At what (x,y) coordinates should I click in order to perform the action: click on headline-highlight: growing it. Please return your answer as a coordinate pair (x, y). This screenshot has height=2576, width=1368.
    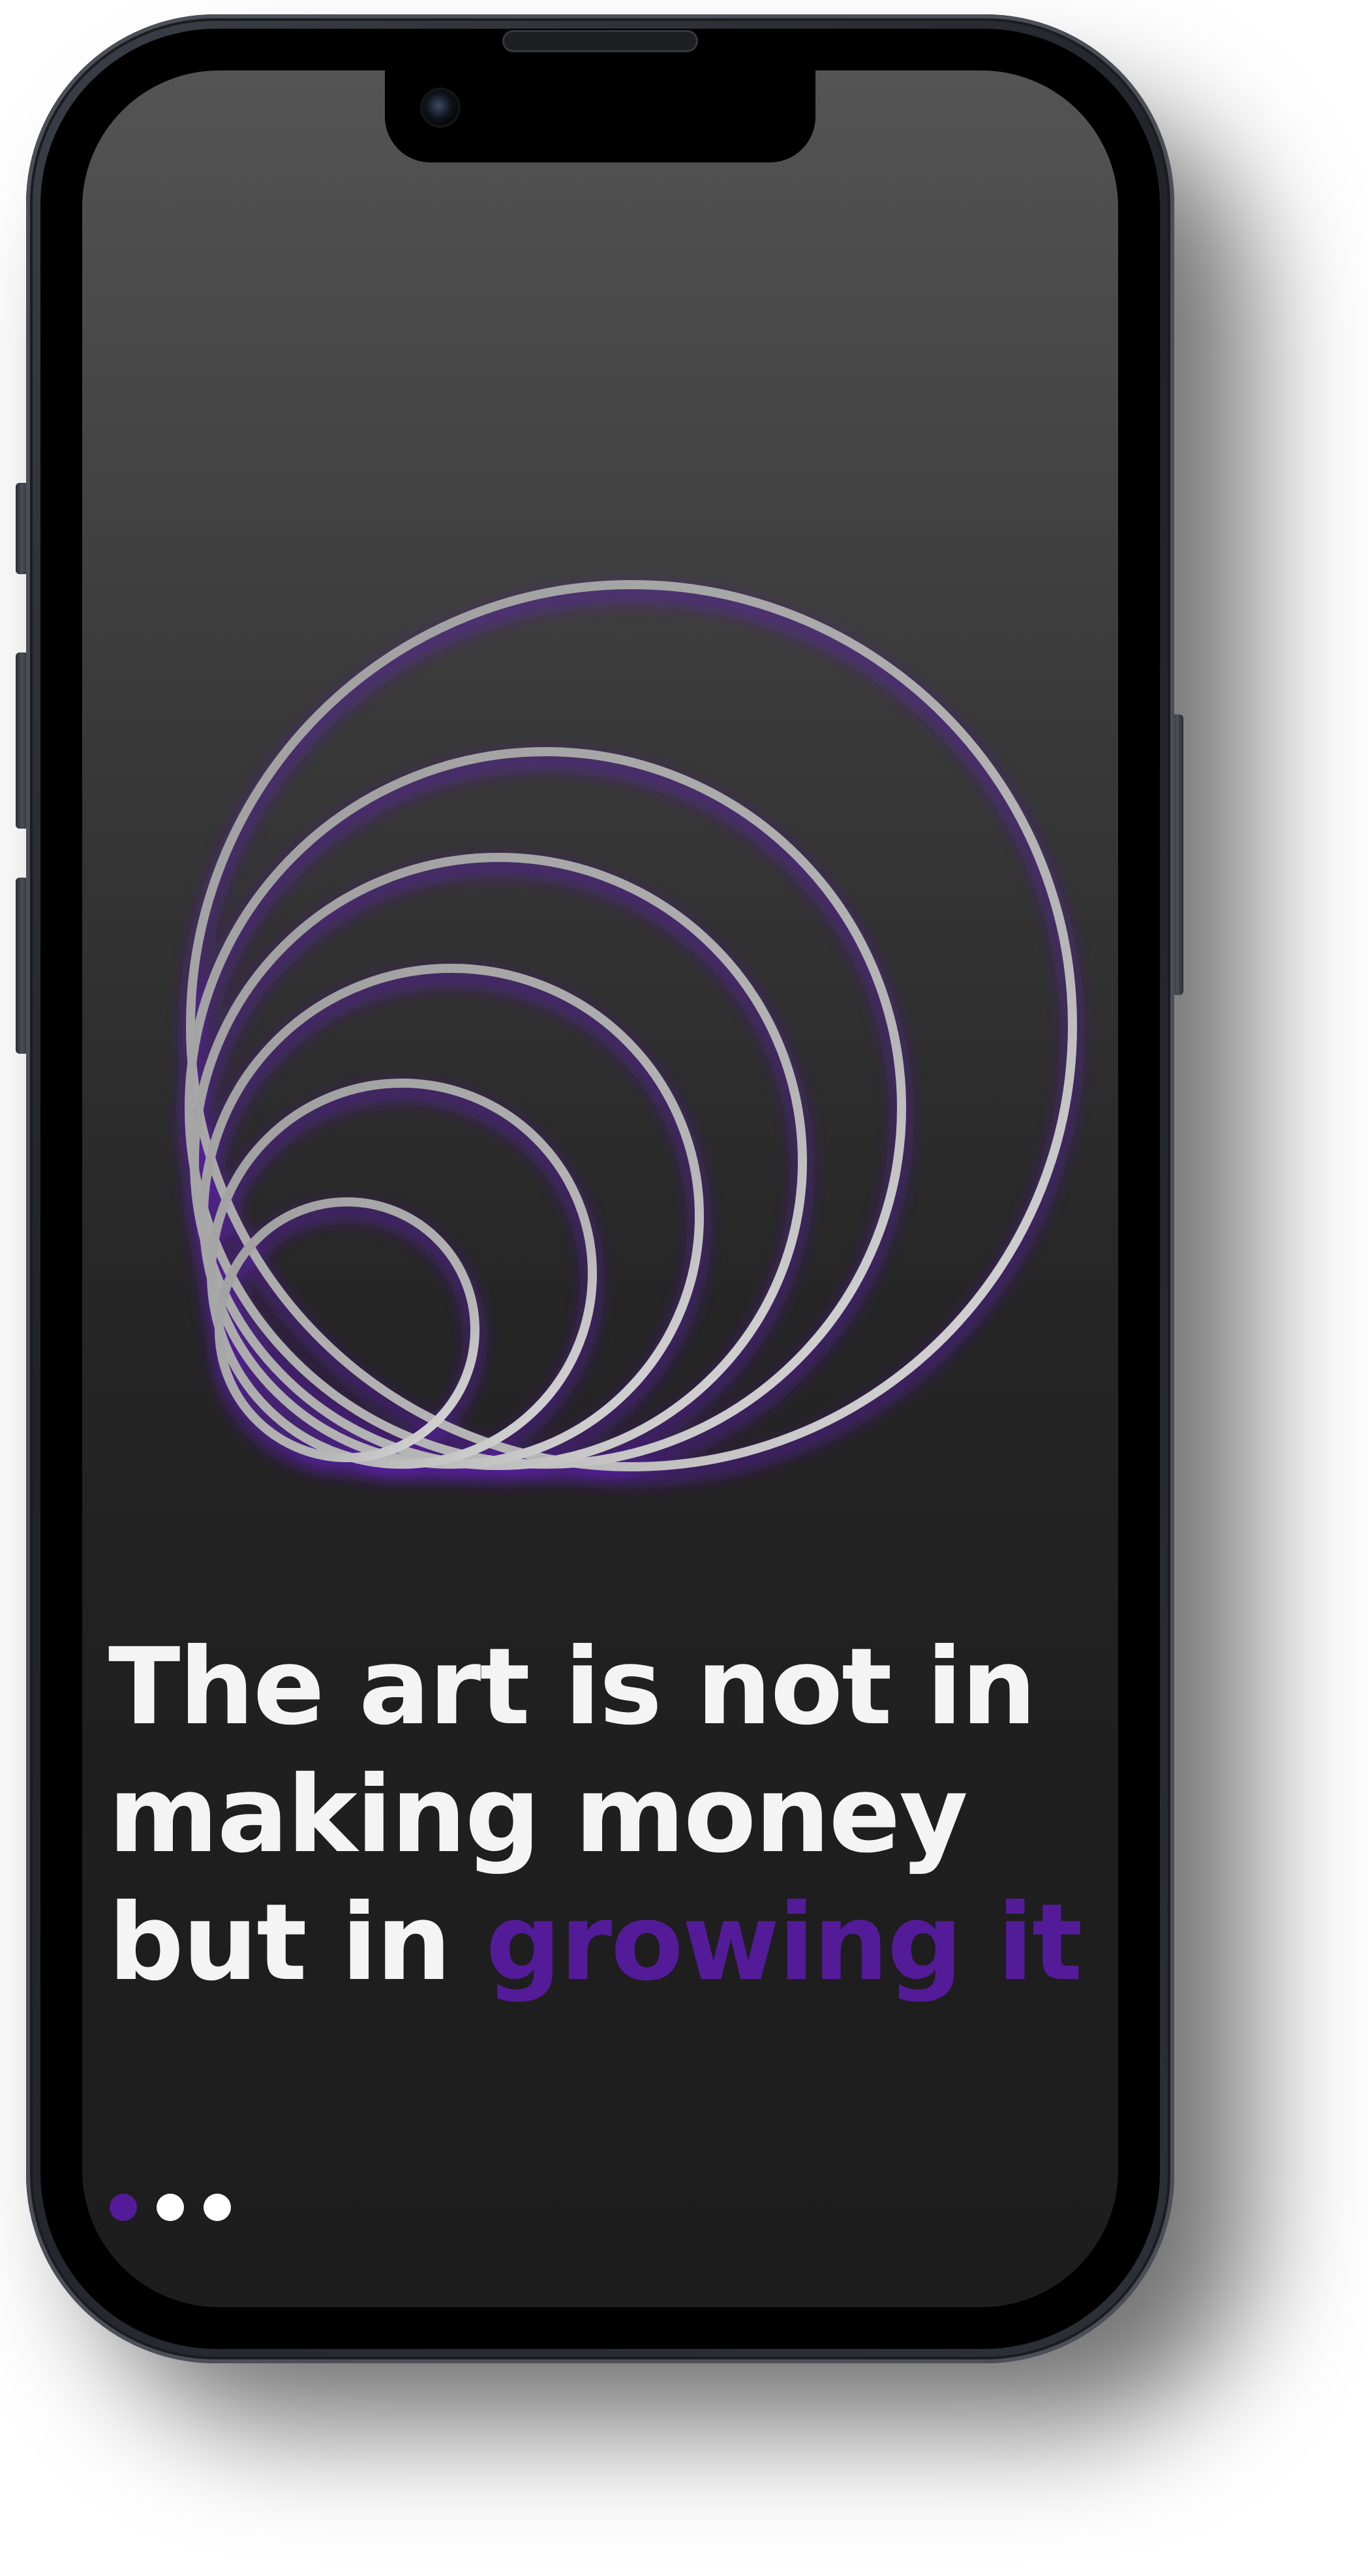
    Looking at the image, I should click on (783, 1943).